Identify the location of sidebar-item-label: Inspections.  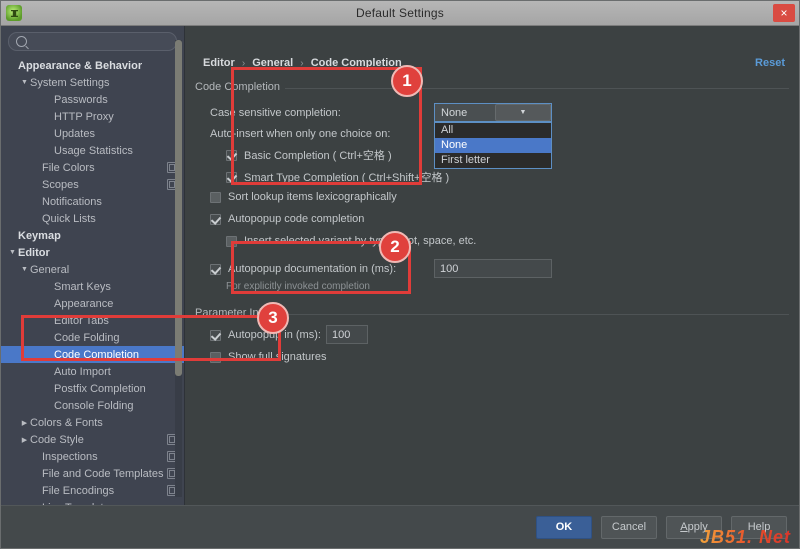
(70, 456).